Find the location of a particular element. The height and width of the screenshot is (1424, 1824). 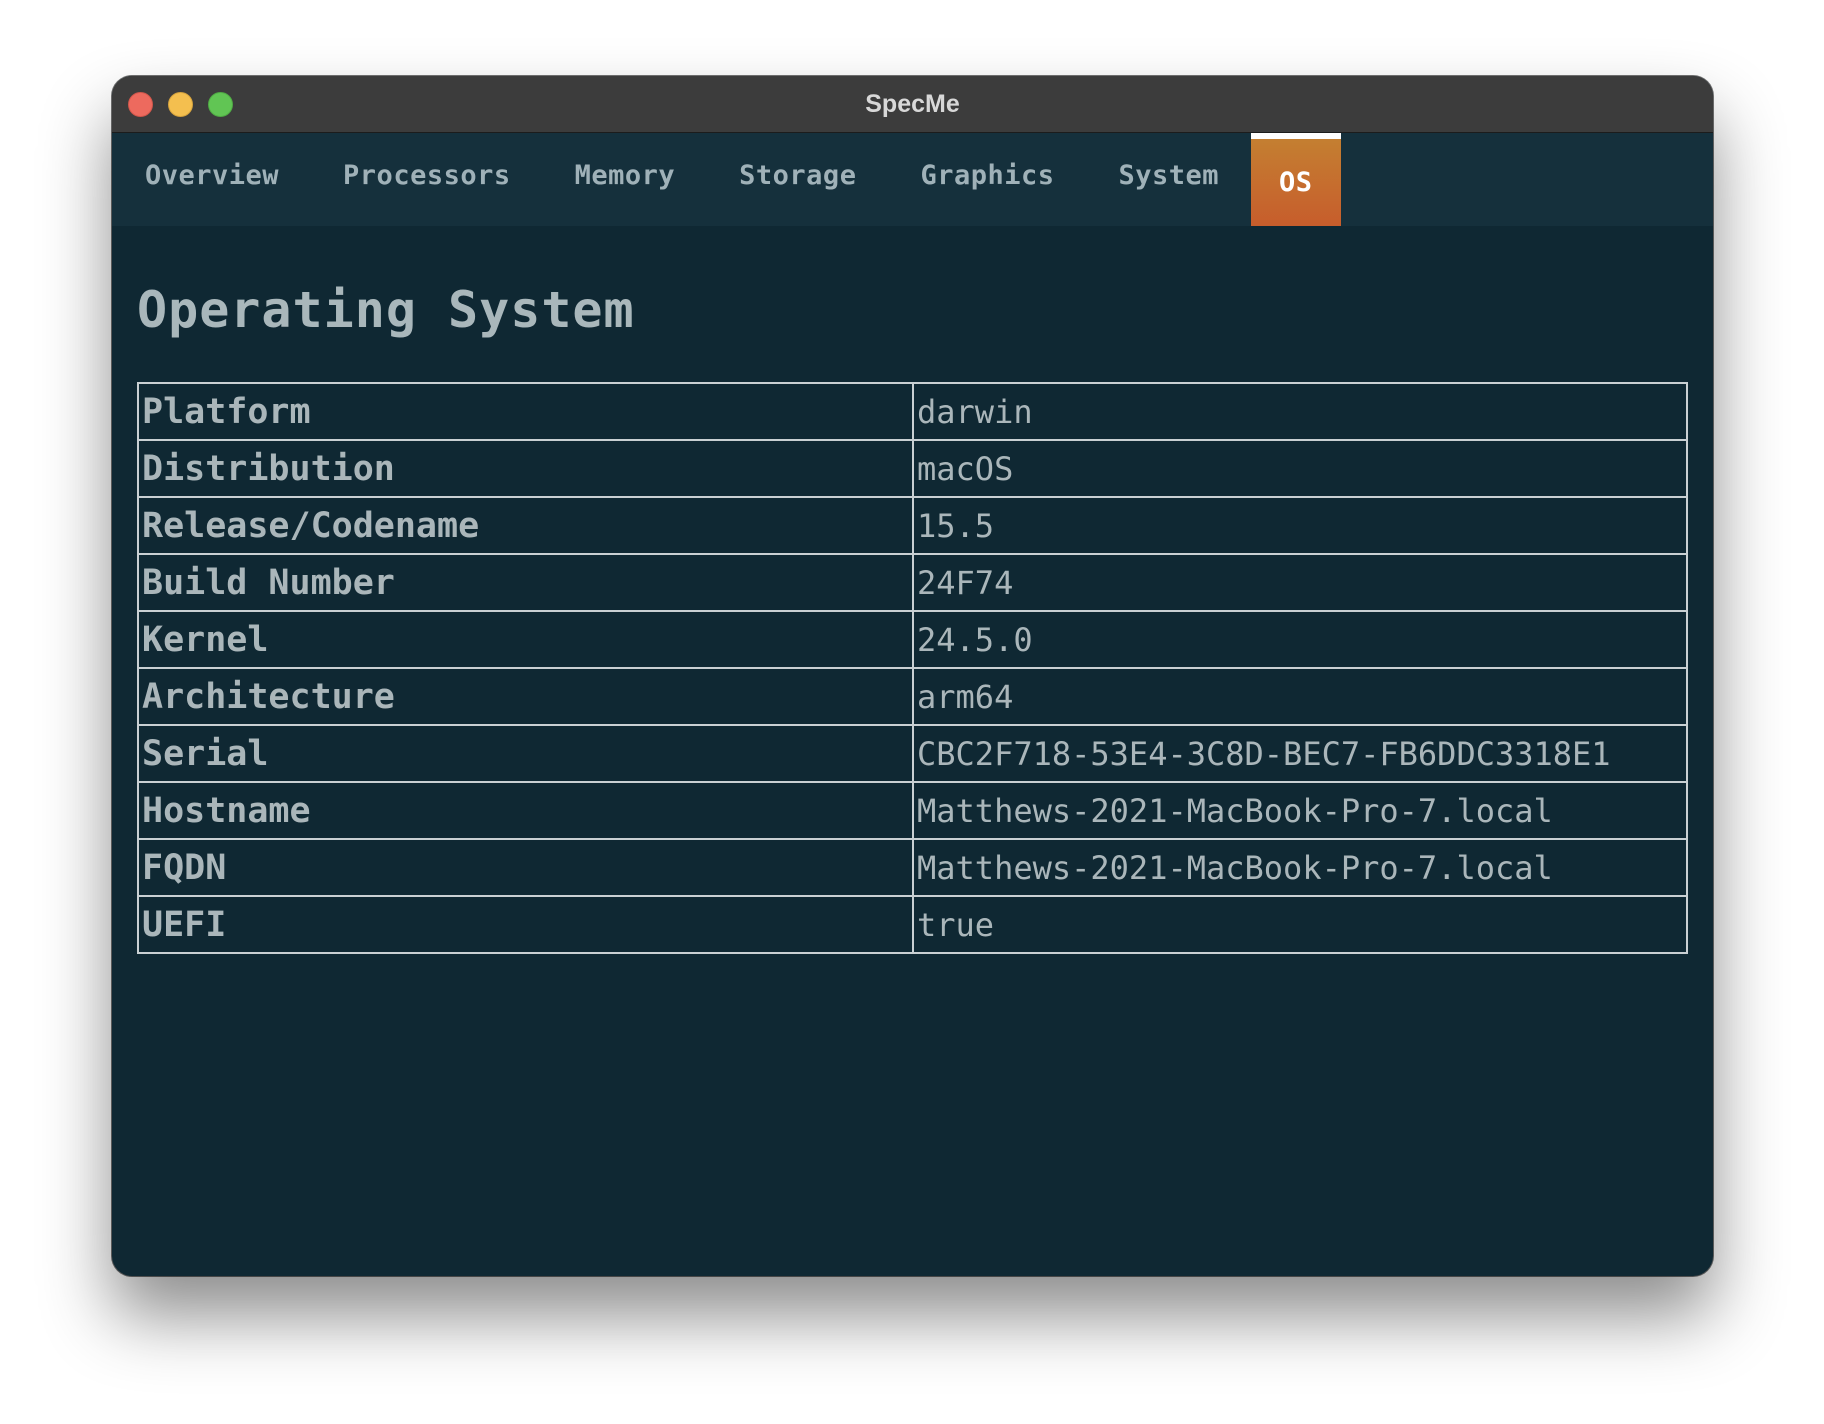

row-key: Distribution is located at coordinates (525, 468).